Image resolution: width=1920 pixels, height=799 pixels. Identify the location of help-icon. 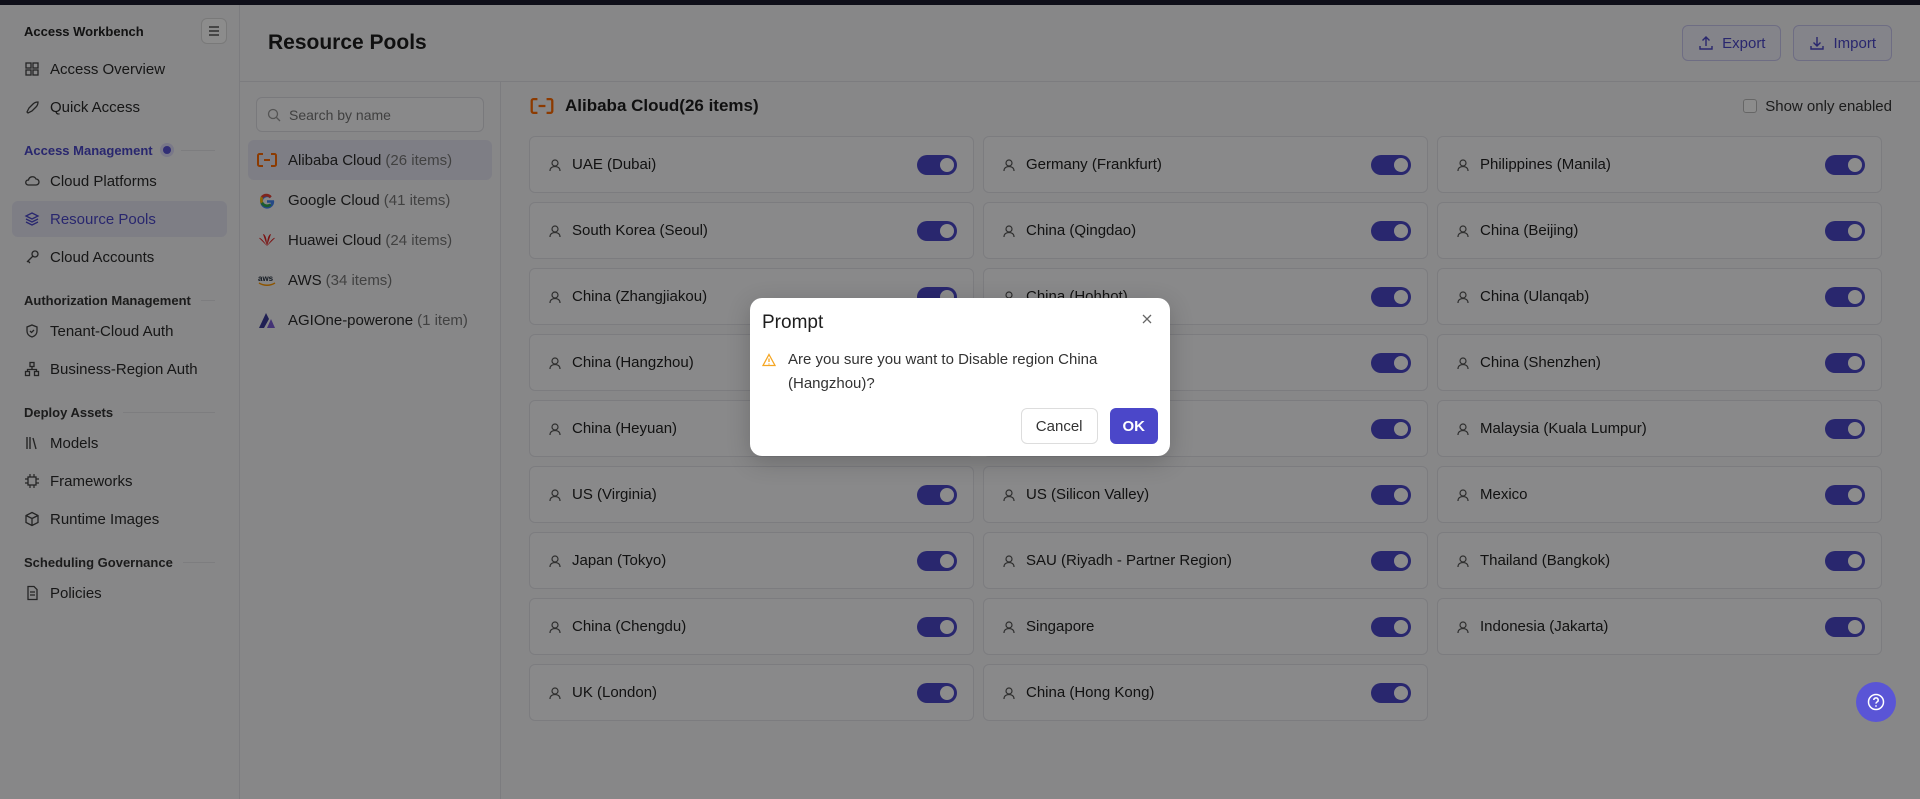
(1876, 702).